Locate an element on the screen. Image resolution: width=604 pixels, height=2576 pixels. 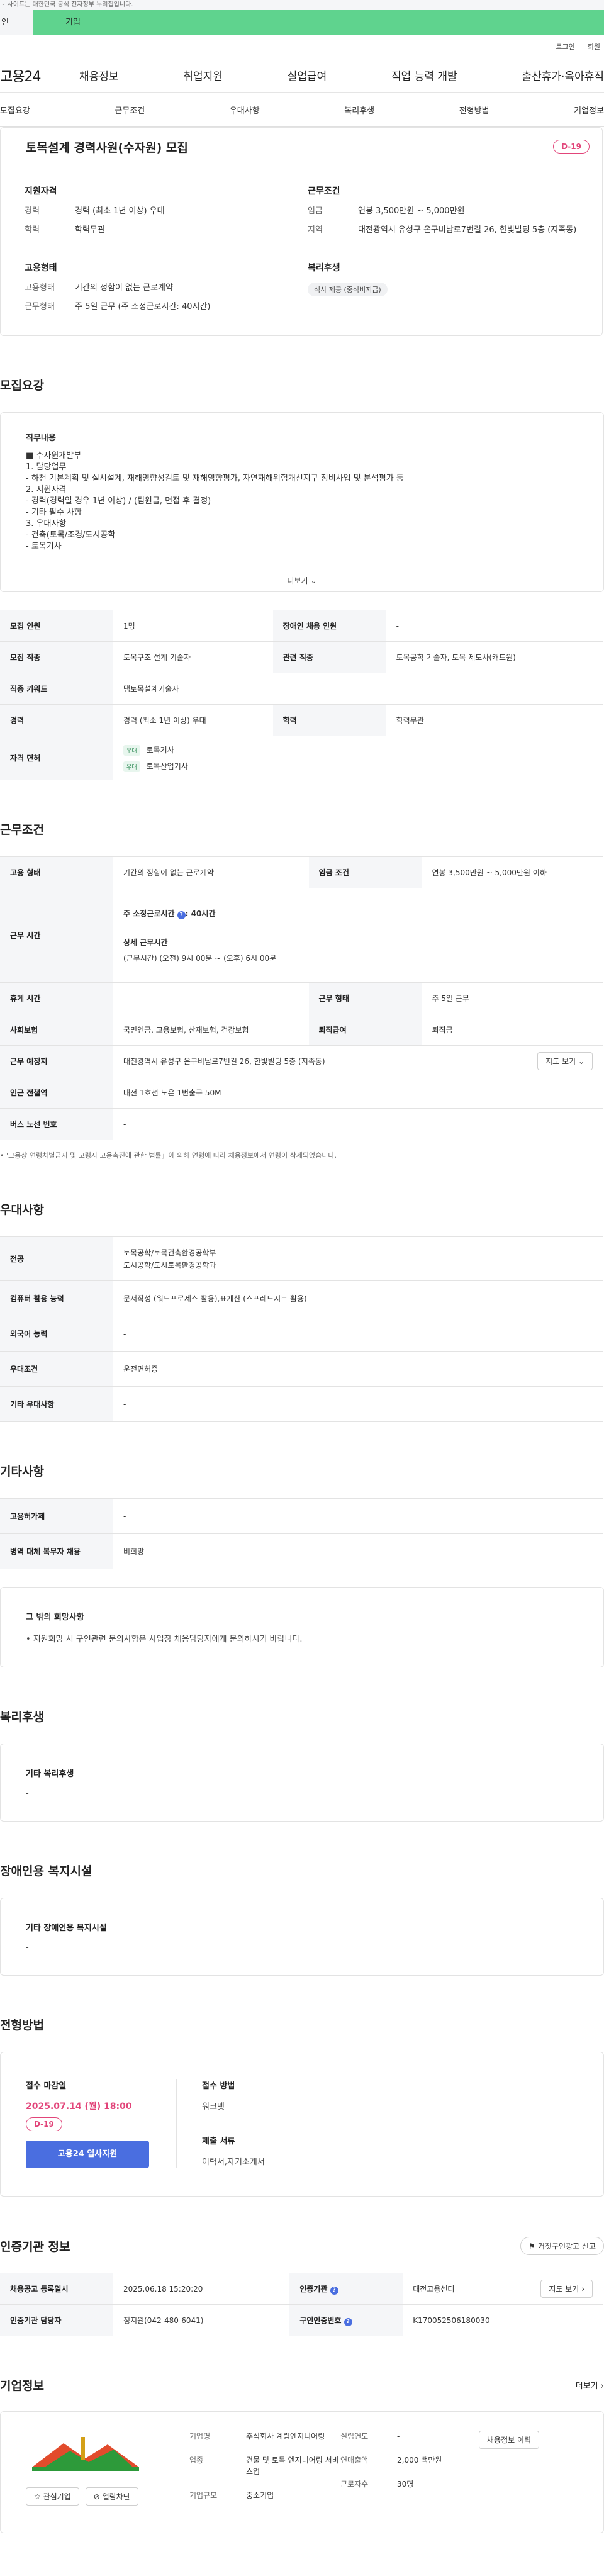
anchor-process: 전형방법 is located at coordinates (474, 110).